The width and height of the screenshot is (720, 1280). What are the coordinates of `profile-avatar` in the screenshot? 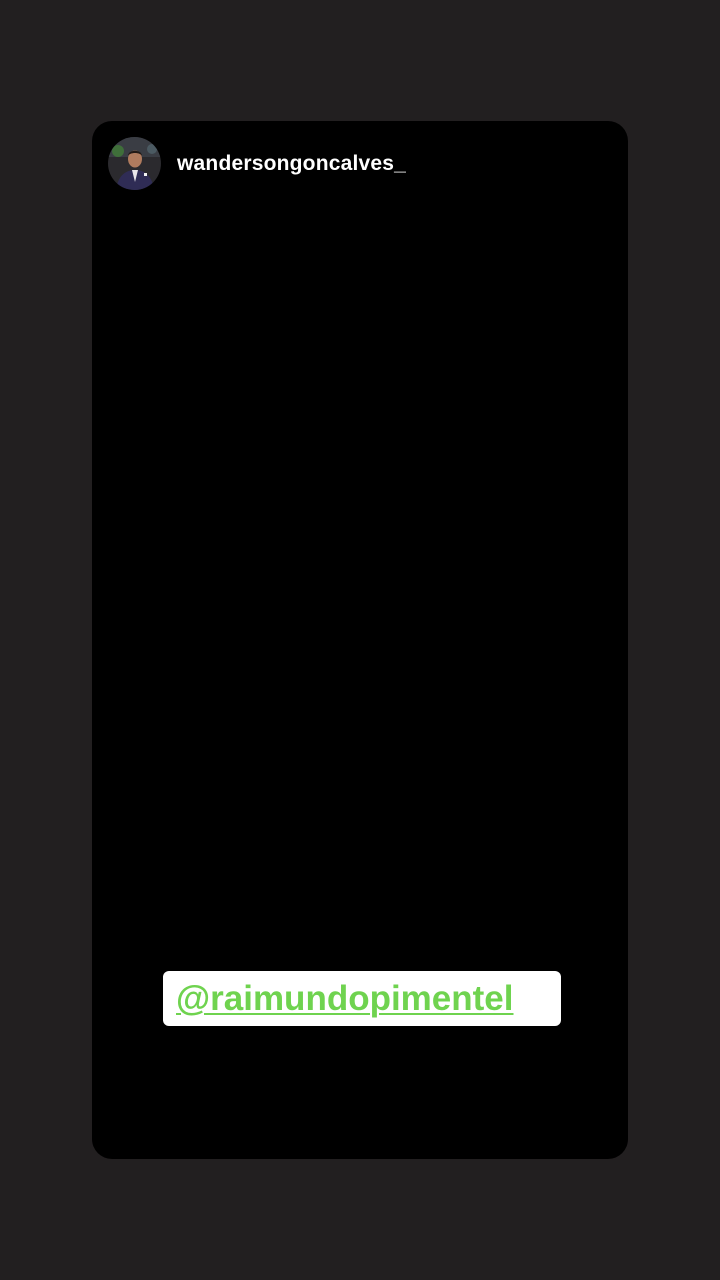 It's located at (134, 163).